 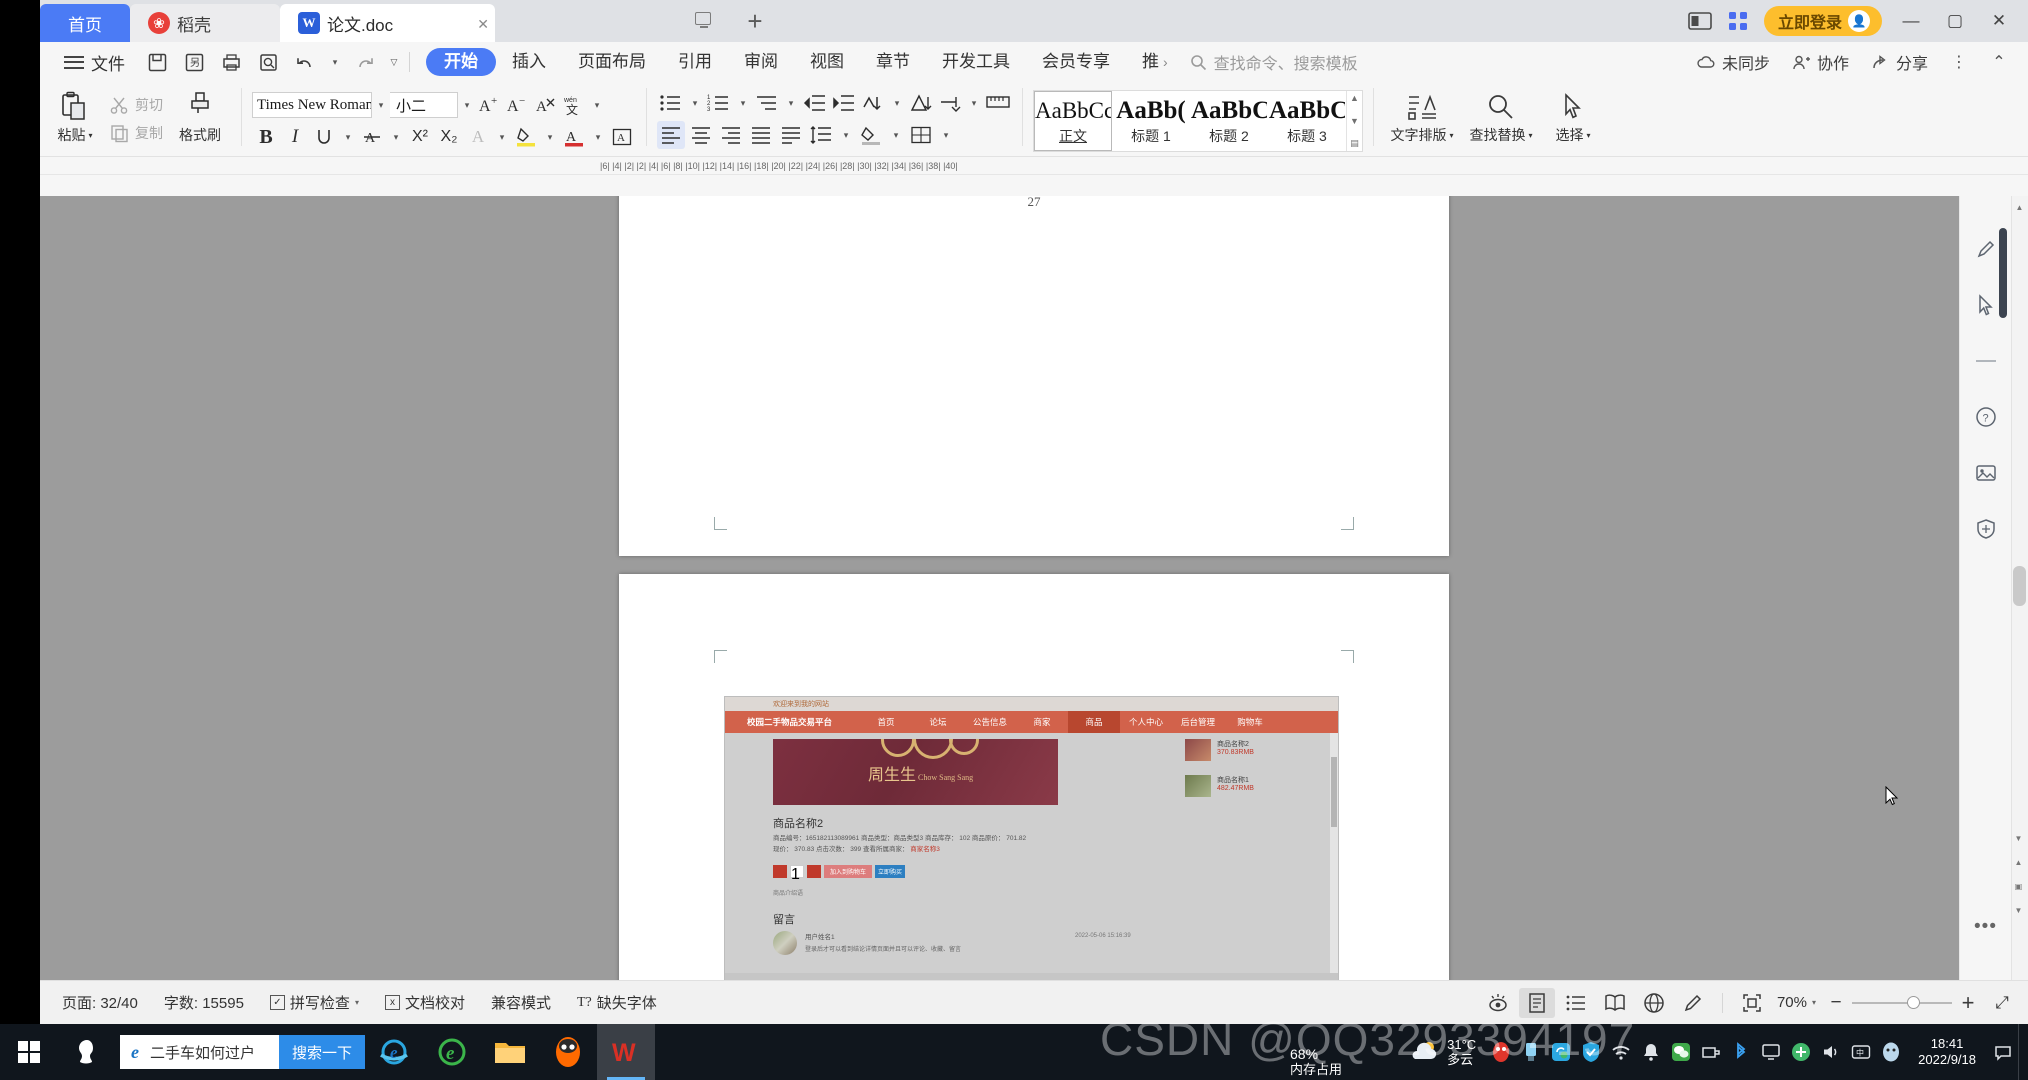 What do you see at coordinates (1501, 119) in the screenshot?
I see `find-replace-button: 查找替换 ▾` at bounding box center [1501, 119].